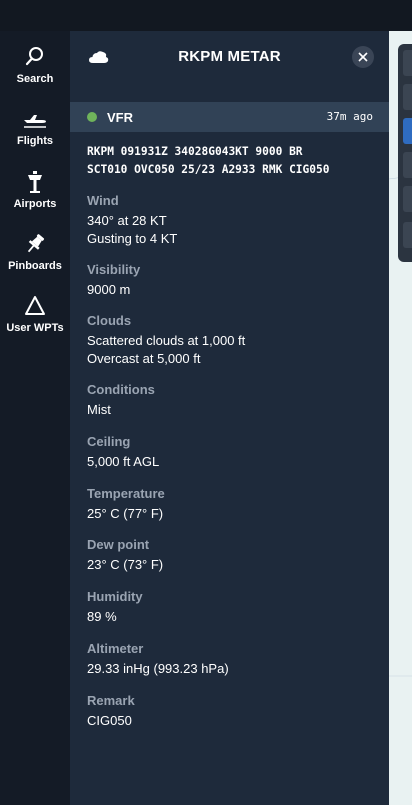  Describe the element at coordinates (132, 238) in the screenshot. I see `wind-gust-value: Gusting to 4 KT` at that location.